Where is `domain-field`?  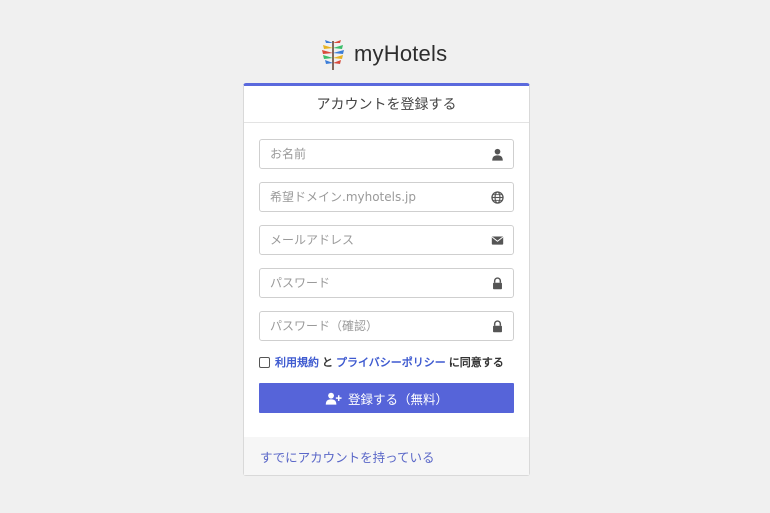 domain-field is located at coordinates (386, 197).